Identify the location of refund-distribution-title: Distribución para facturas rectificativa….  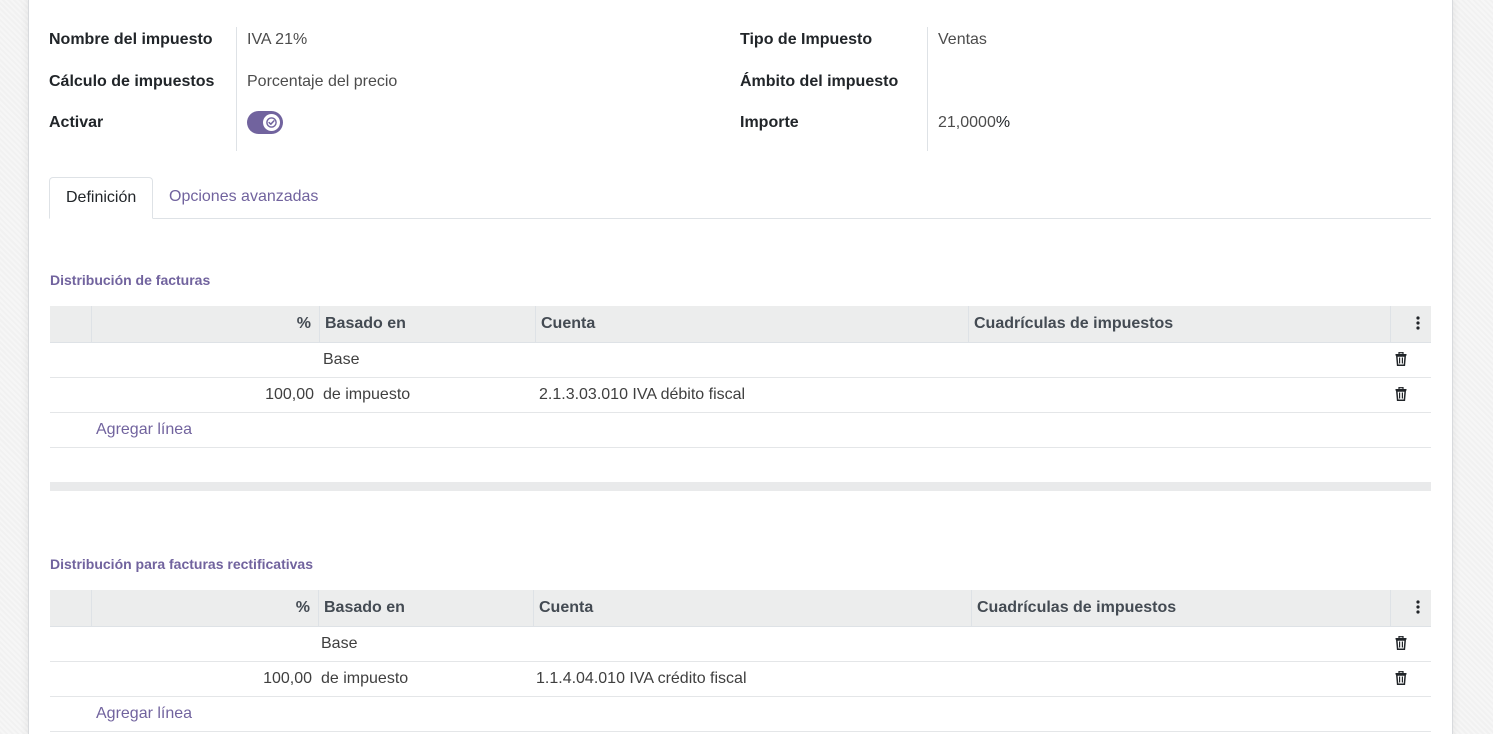
(181, 564).